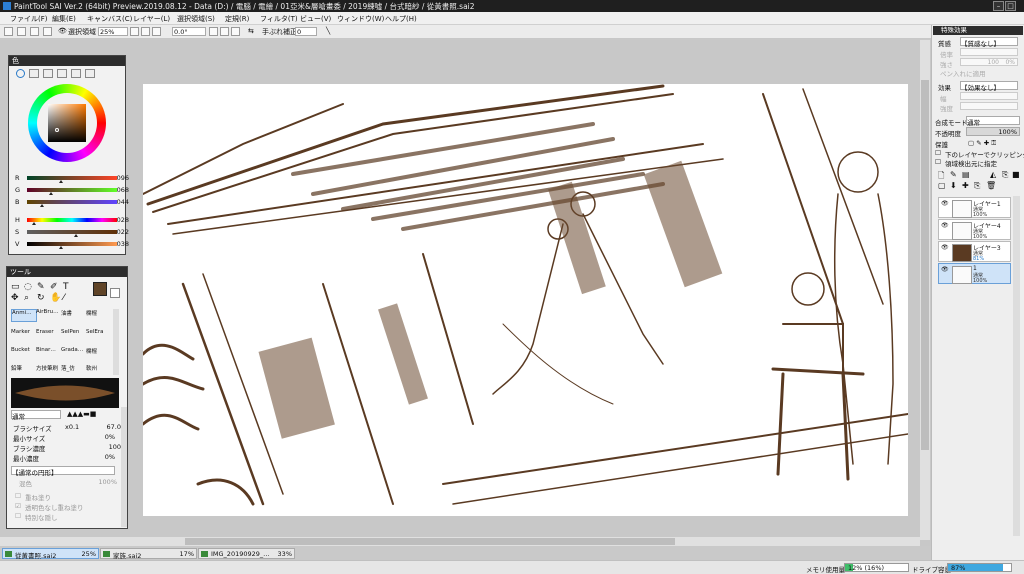  Describe the element at coordinates (134, 31) in the screenshot. I see `zoom-out-icon` at that location.